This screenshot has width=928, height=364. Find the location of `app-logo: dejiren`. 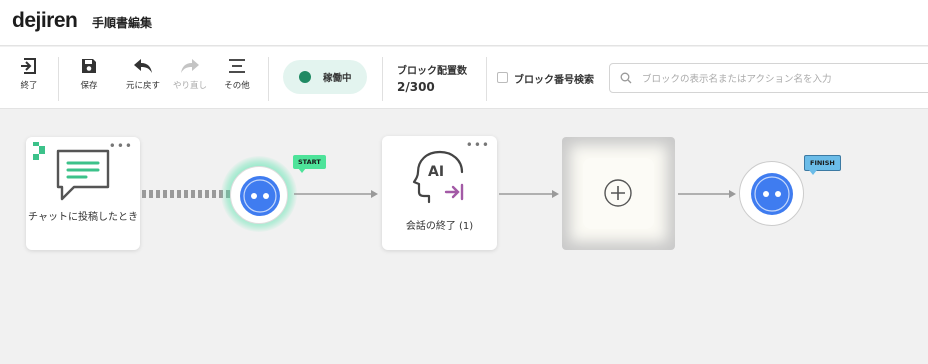

app-logo: dejiren is located at coordinates (45, 21).